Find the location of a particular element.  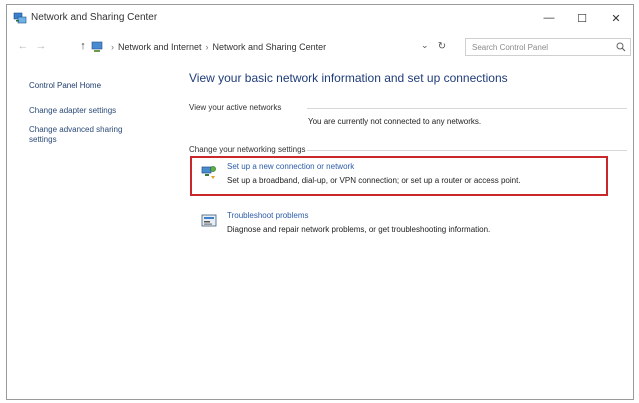

minimize-button: — is located at coordinates (549, 18).